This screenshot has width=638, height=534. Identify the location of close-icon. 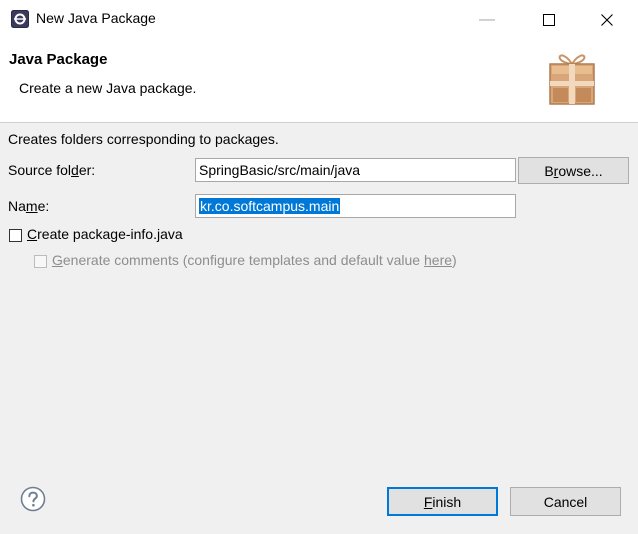
(607, 20).